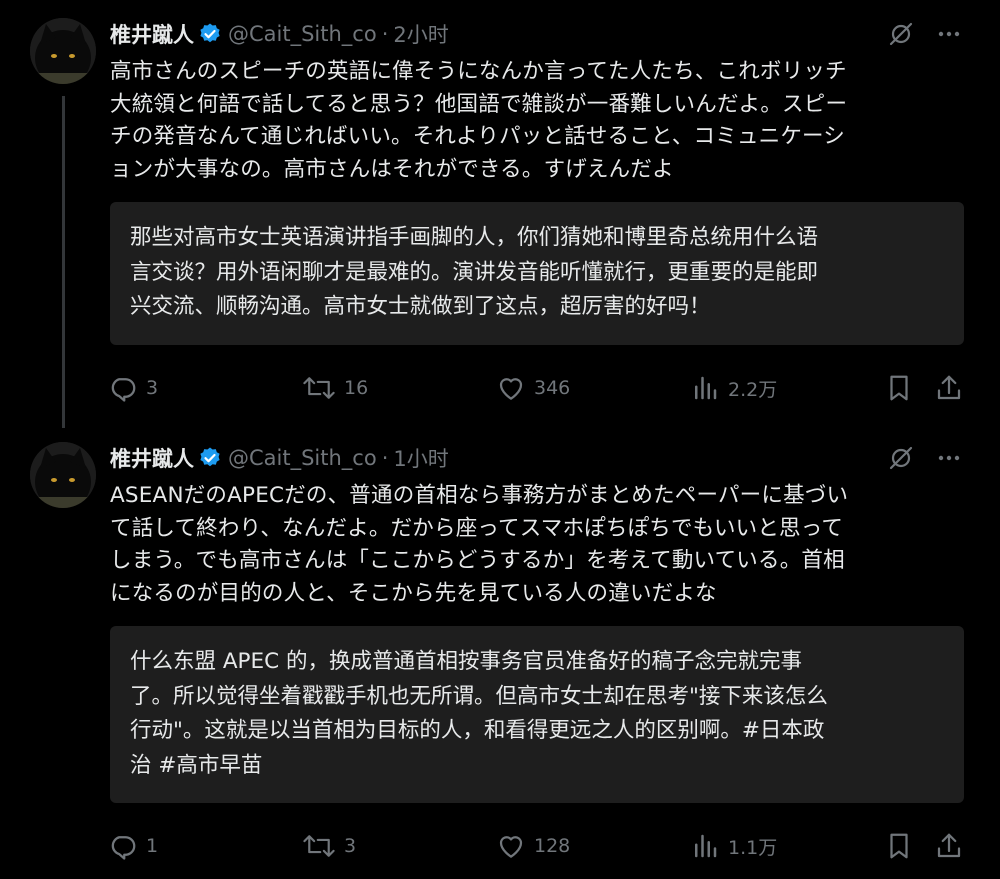 This screenshot has width=1000, height=879. I want to click on views-button: 2.2万, so click(733, 388).